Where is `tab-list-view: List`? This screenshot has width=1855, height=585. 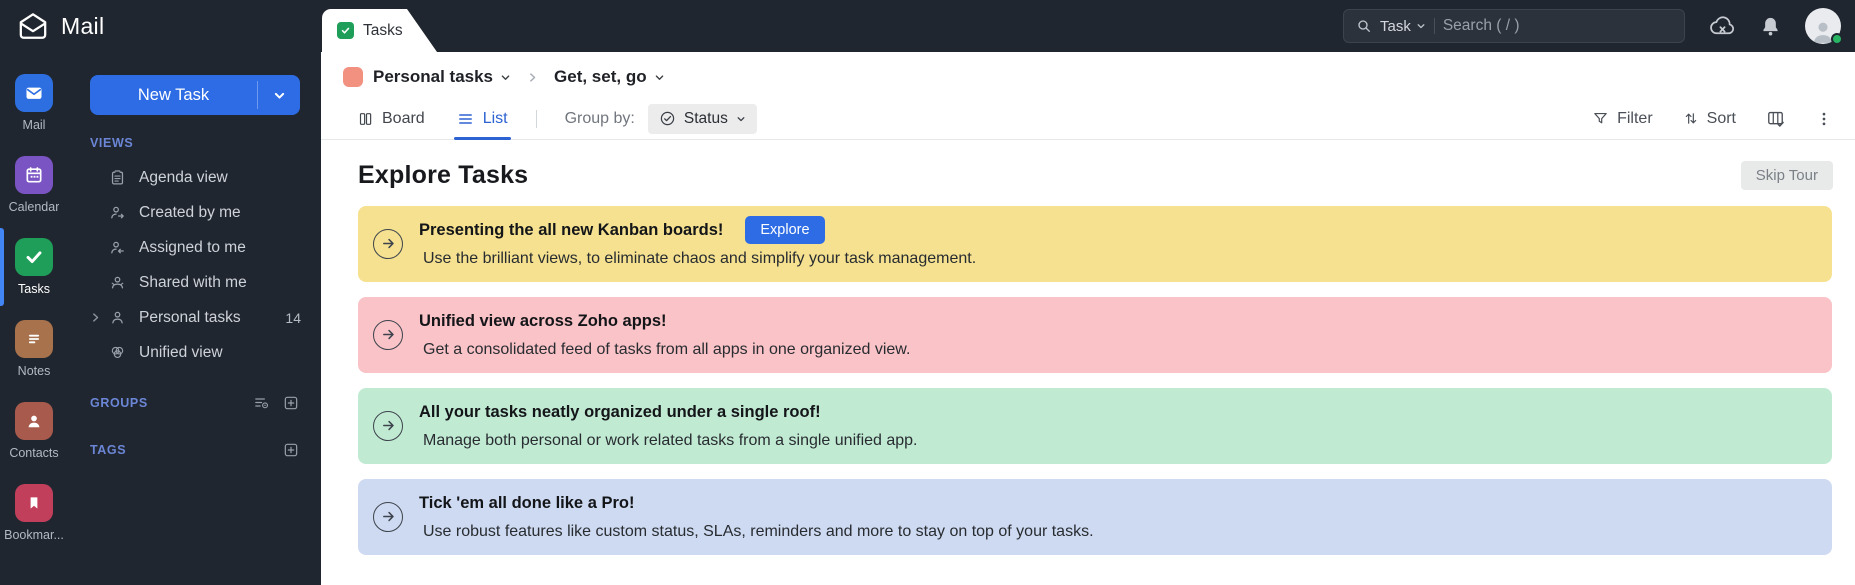
tab-list-view: List is located at coordinates (482, 119).